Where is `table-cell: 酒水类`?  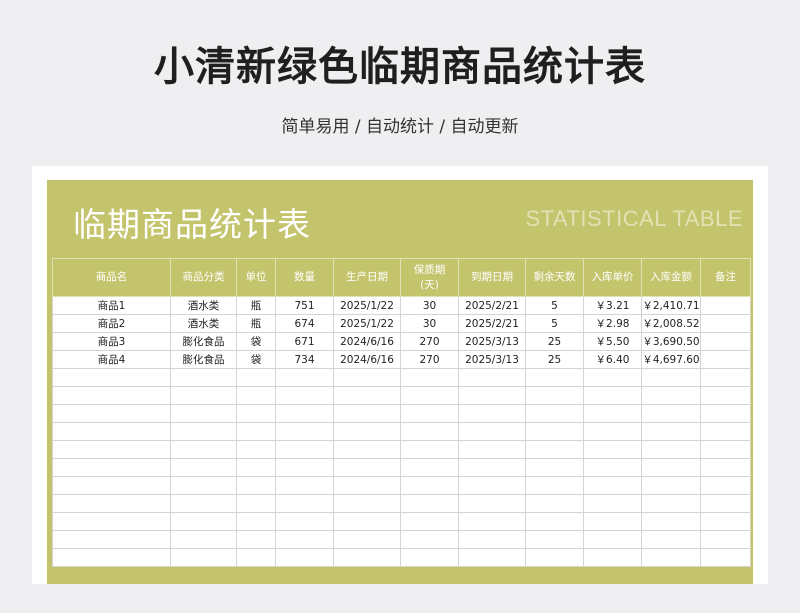 table-cell: 酒水类 is located at coordinates (203, 305).